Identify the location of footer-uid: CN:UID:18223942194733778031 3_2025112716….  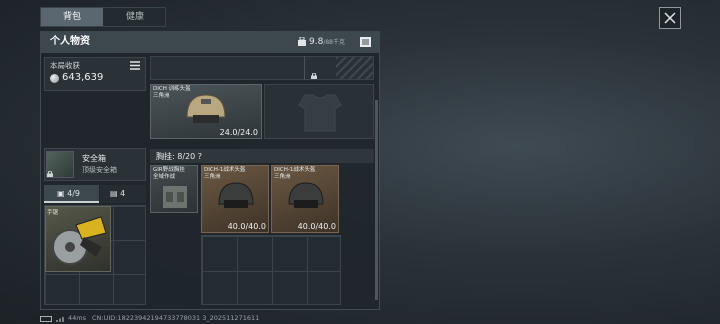
(176, 318).